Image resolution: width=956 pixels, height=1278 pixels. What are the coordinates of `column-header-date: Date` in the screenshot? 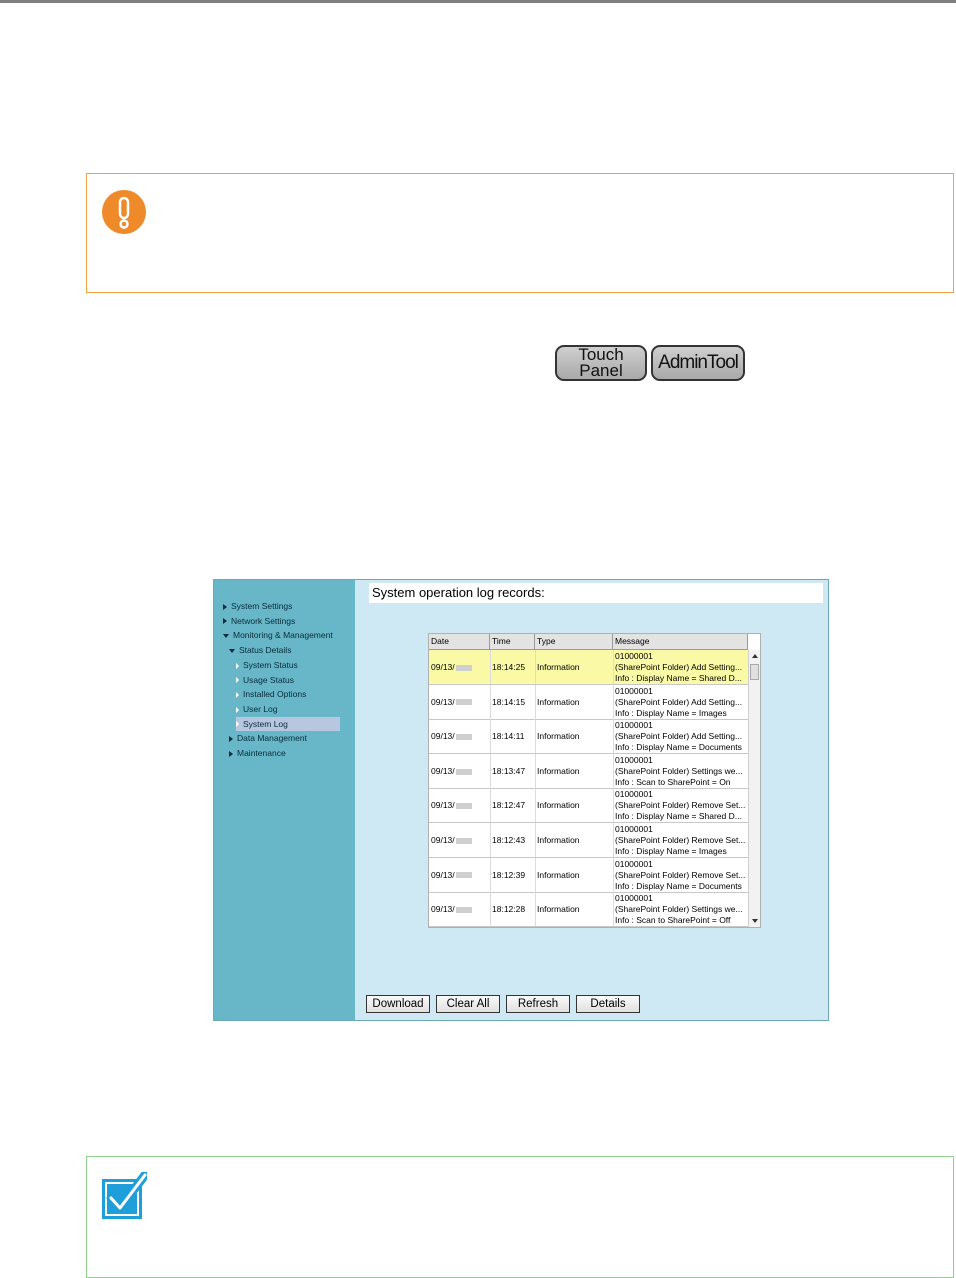 It's located at (459, 641).